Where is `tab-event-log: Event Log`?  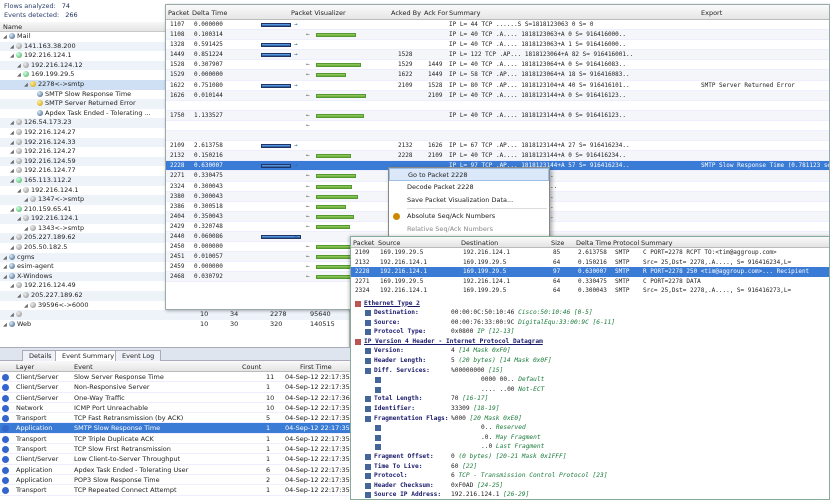 tab-event-log: Event Log is located at coordinates (138, 355).